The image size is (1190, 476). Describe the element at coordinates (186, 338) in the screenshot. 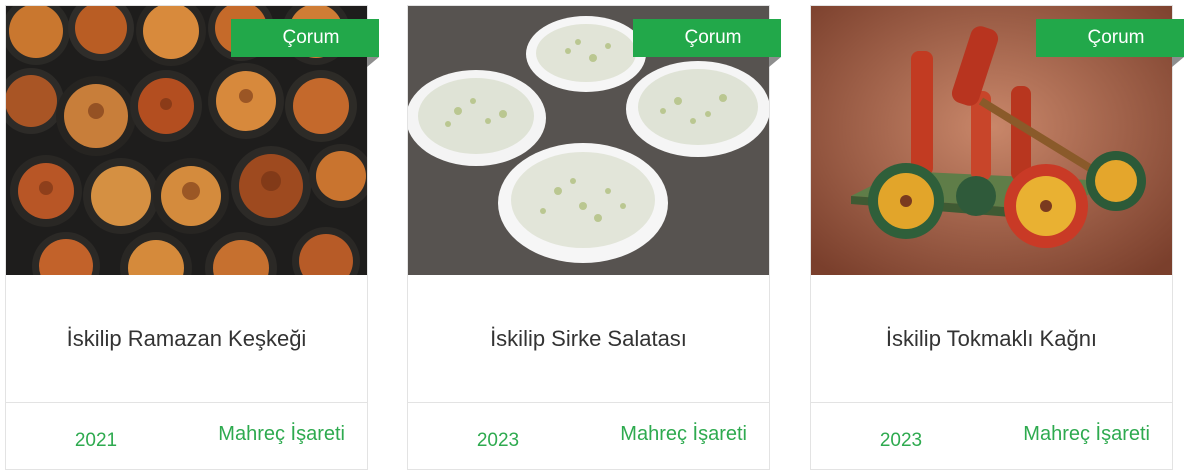

I see `card-title: İskilip Ramazan Keşkeği` at that location.